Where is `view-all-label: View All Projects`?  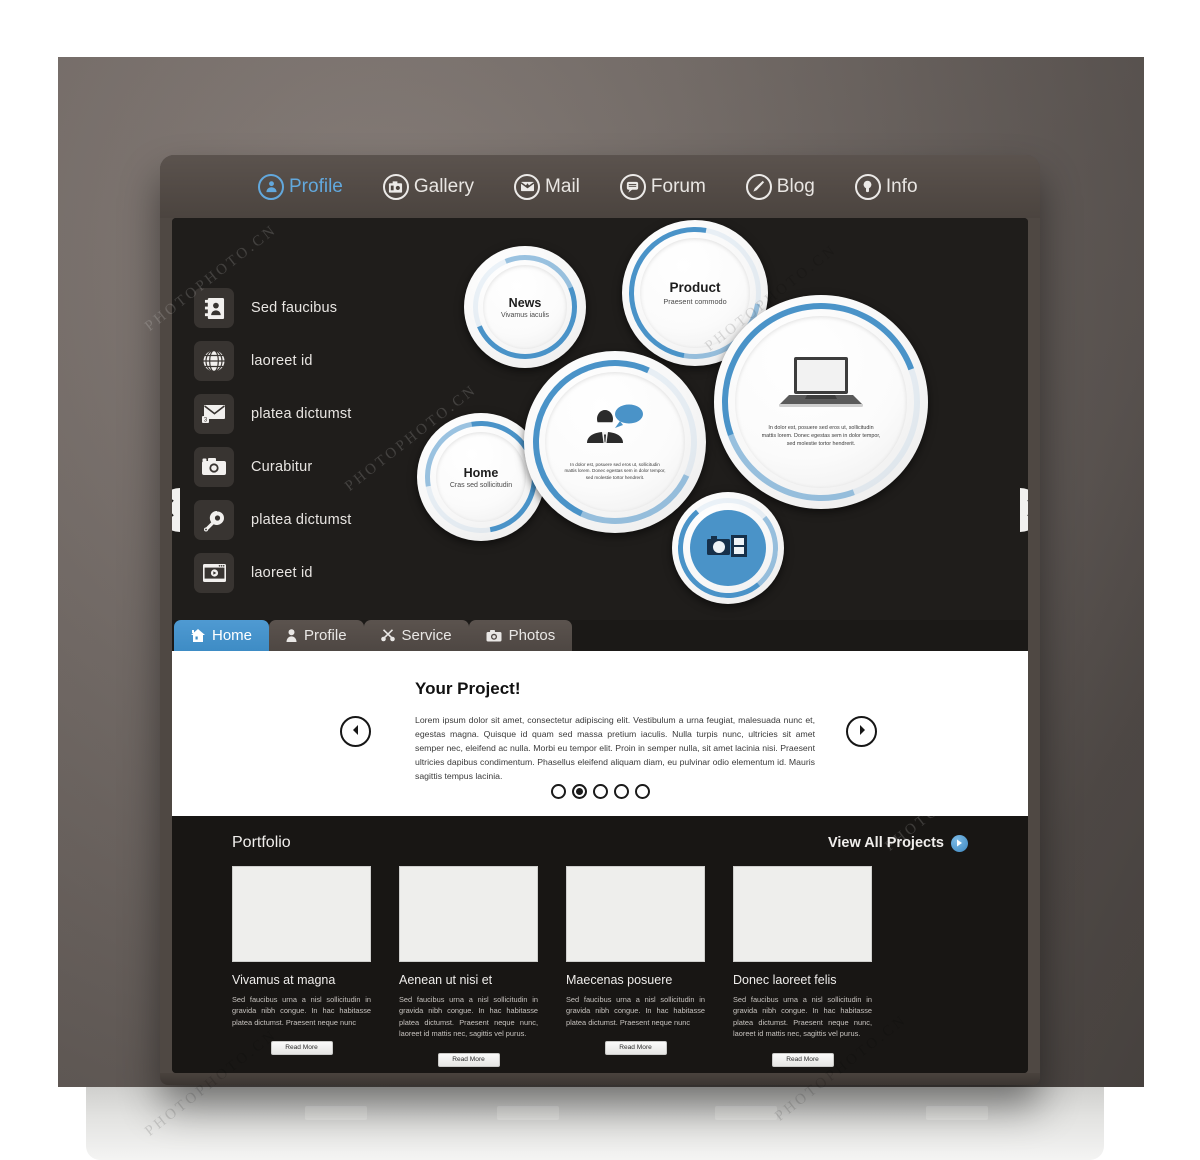
view-all-label: View All Projects is located at coordinates (885, 843).